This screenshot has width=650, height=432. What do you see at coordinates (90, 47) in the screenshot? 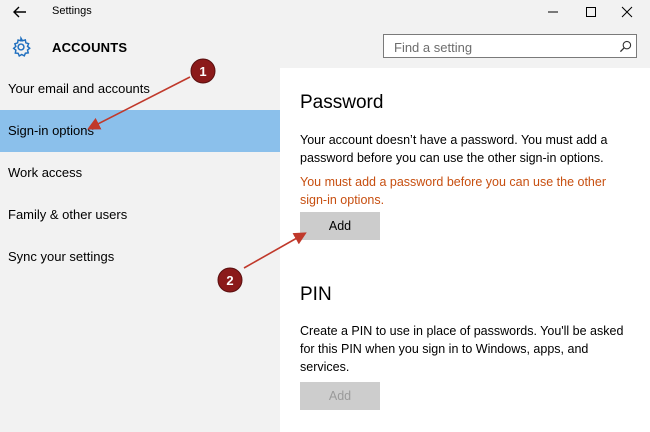
I see `section-title: ACCOUNTS` at bounding box center [90, 47].